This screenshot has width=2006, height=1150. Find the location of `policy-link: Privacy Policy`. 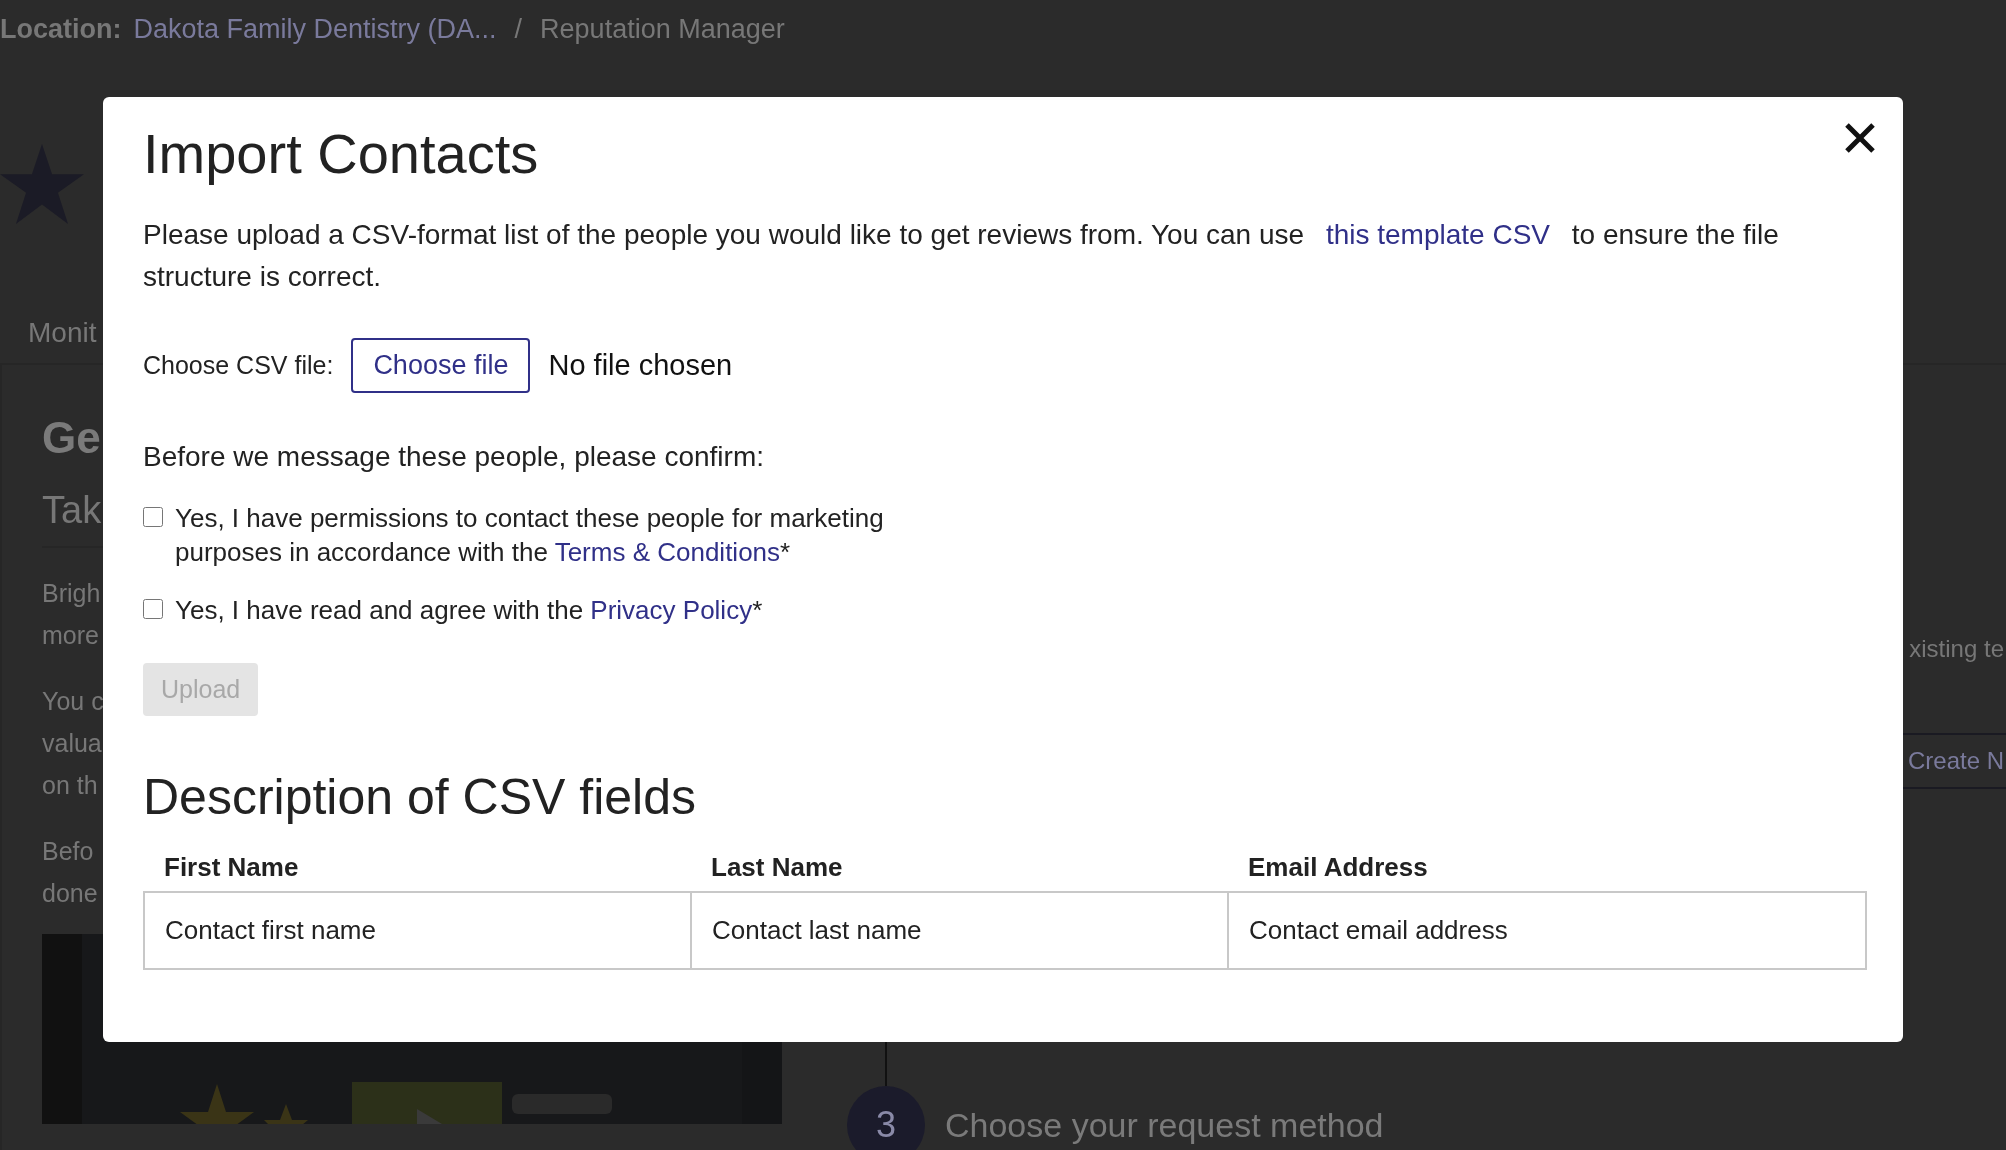

policy-link: Privacy Policy is located at coordinates (671, 610).